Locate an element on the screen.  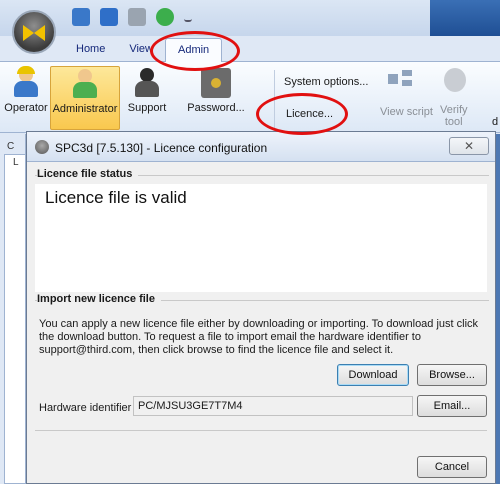
licence-status-text: Licence file is valid is located at coordinates (116, 197).